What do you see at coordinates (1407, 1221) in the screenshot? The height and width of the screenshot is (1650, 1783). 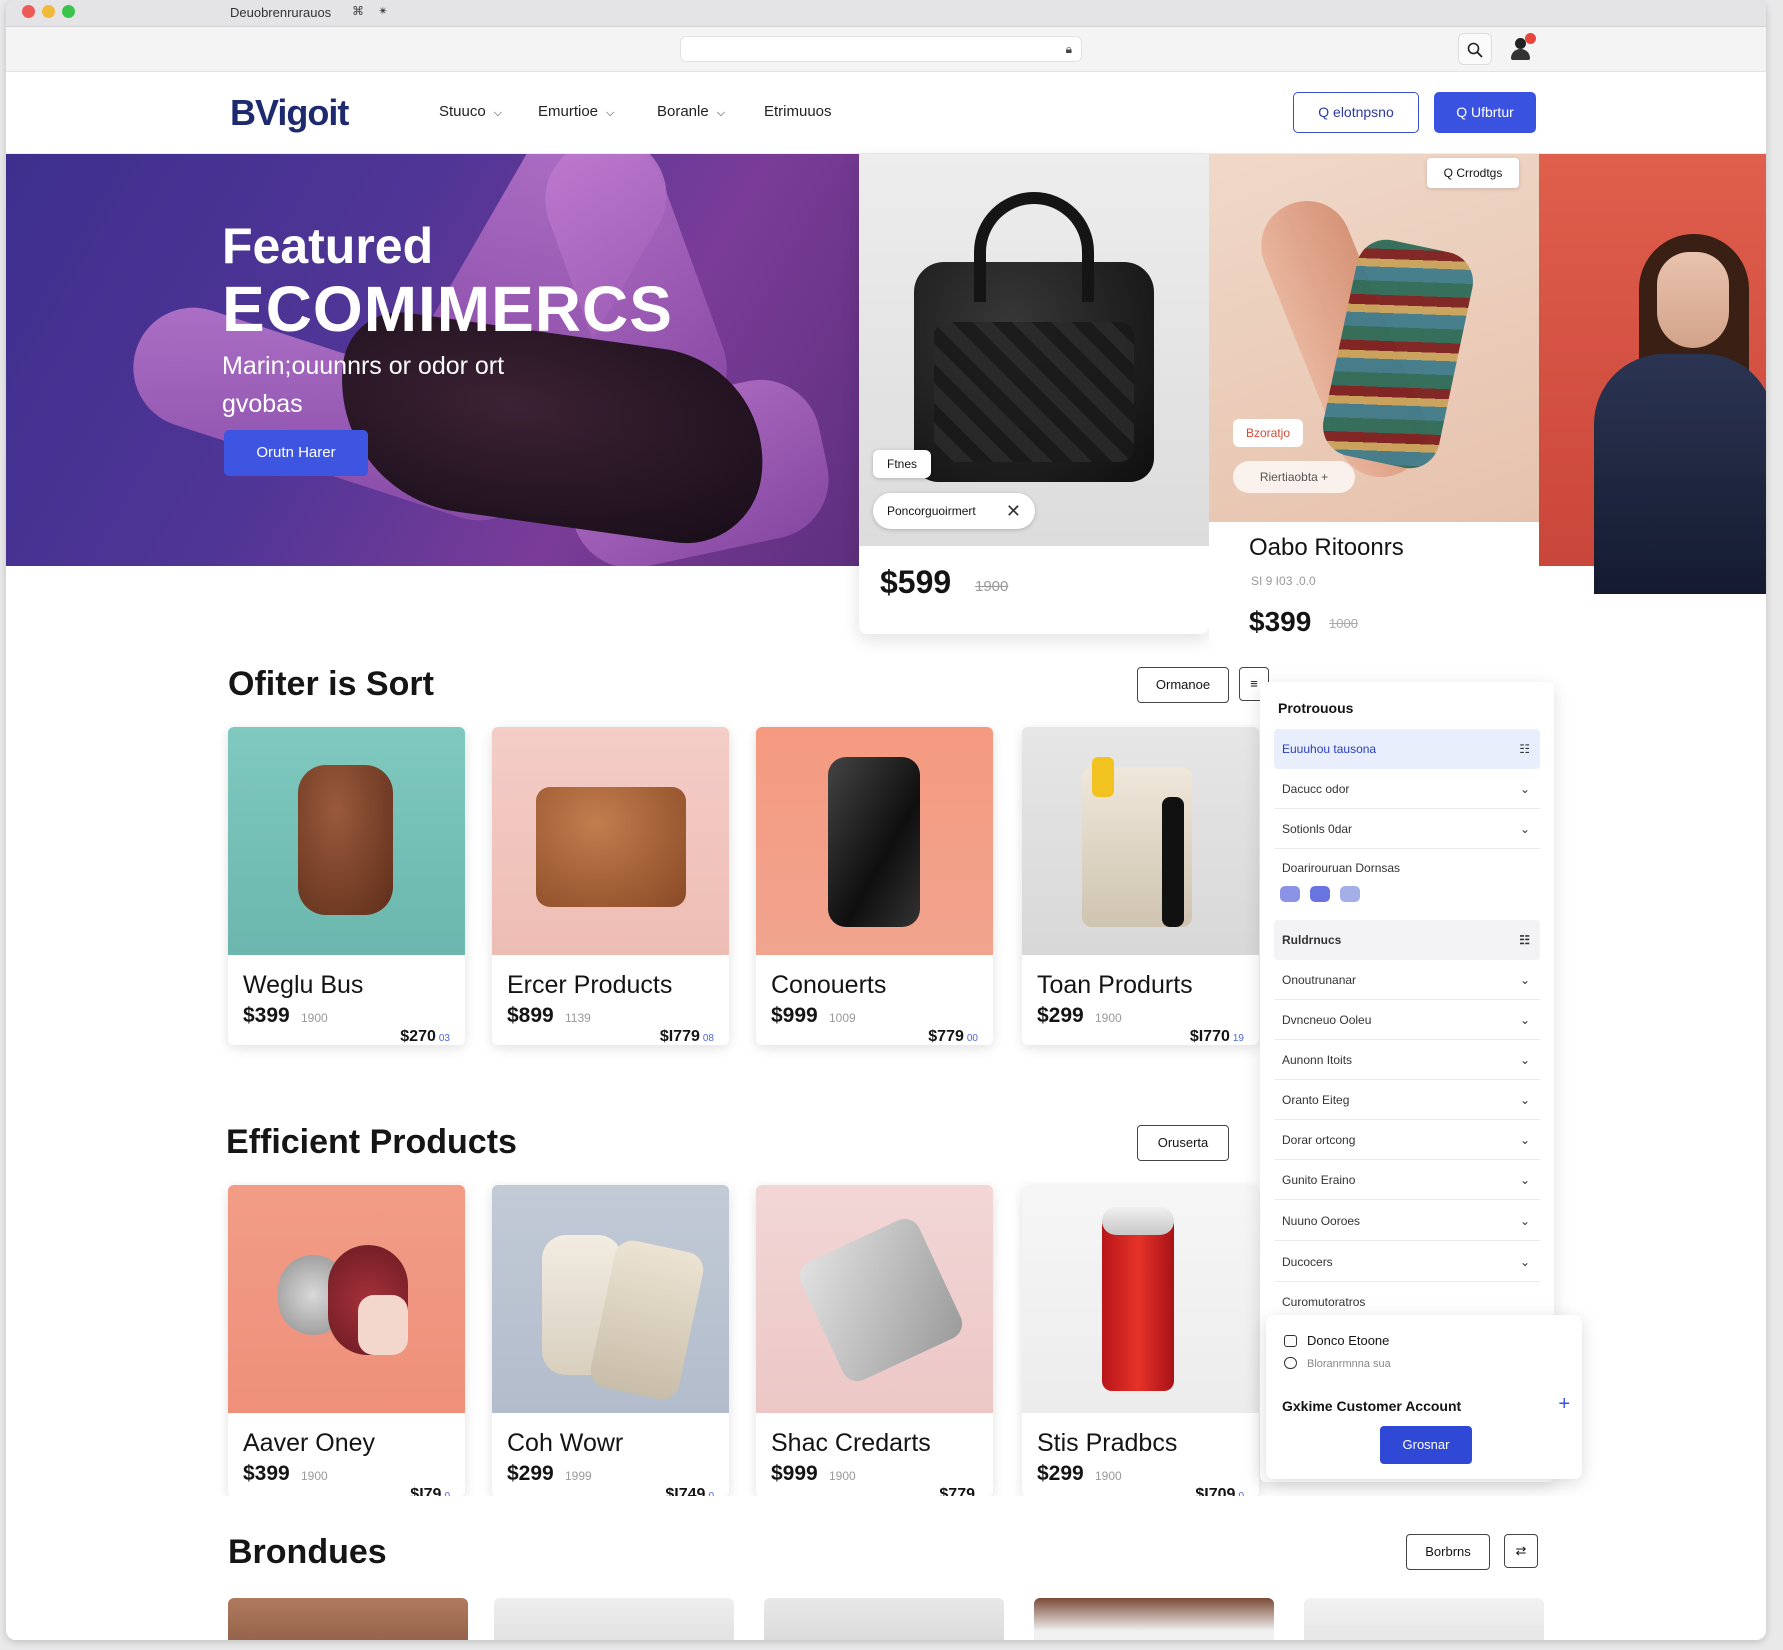 I see `filter-row: Nuuno Ooroes ⌄` at bounding box center [1407, 1221].